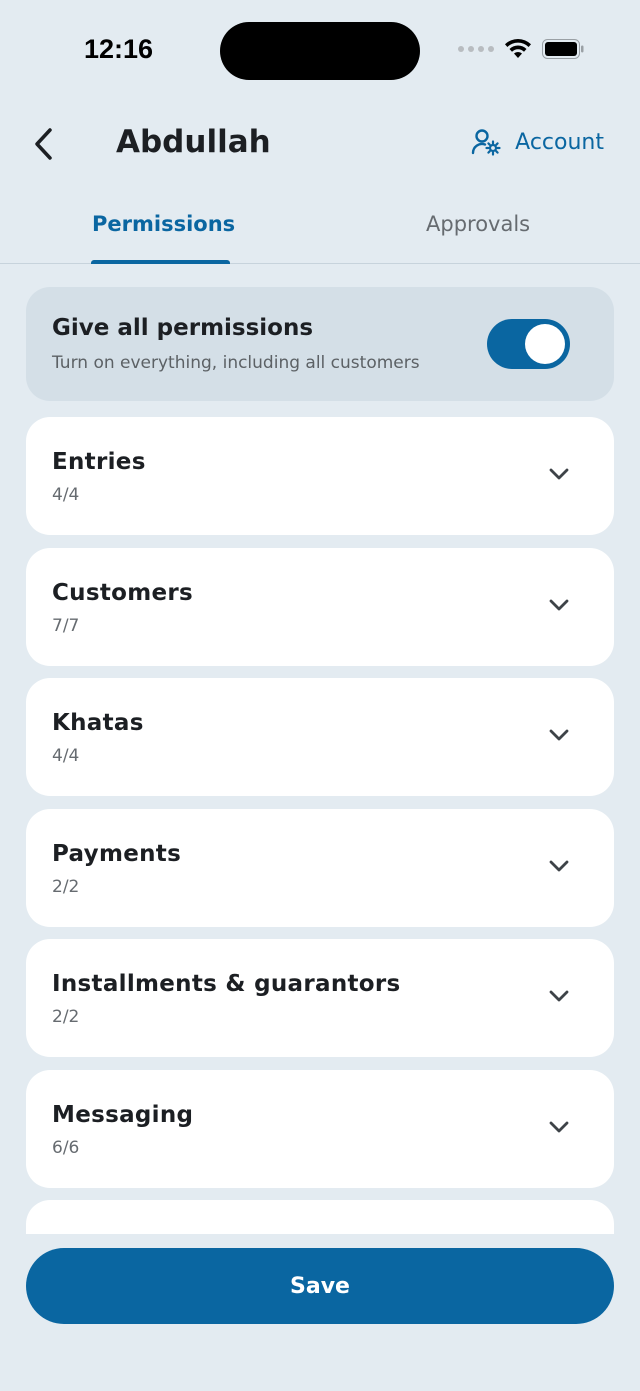  What do you see at coordinates (476, 49) in the screenshot?
I see `cellular-signal-icon` at bounding box center [476, 49].